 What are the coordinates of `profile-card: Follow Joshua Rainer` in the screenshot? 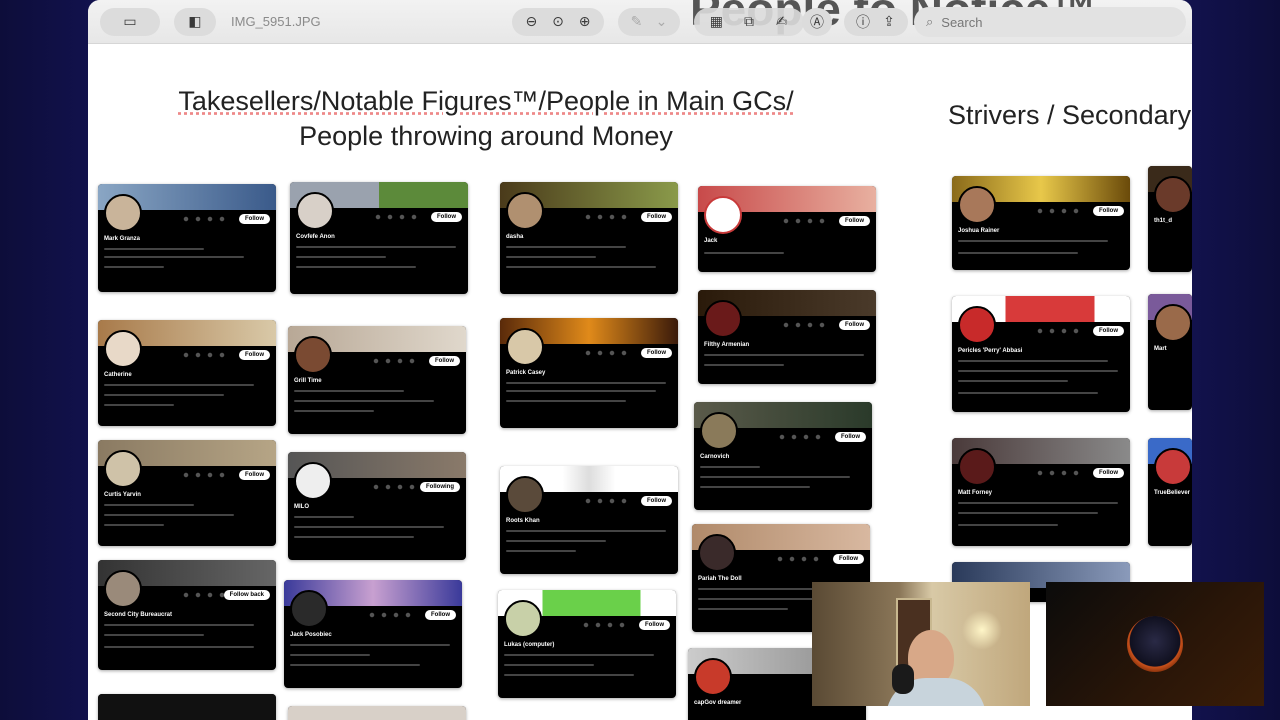 It's located at (1041, 223).